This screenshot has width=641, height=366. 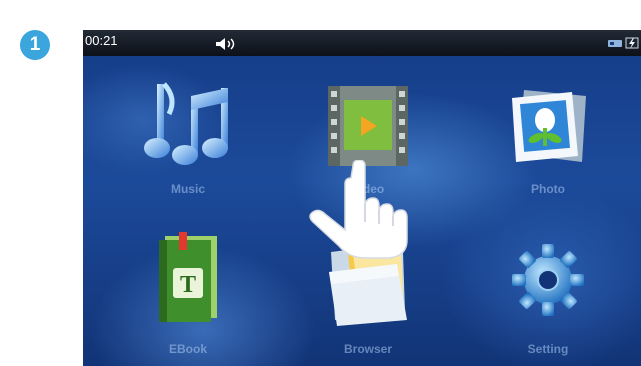 I want to click on app-label-browser: Browser, so click(x=368, y=349).